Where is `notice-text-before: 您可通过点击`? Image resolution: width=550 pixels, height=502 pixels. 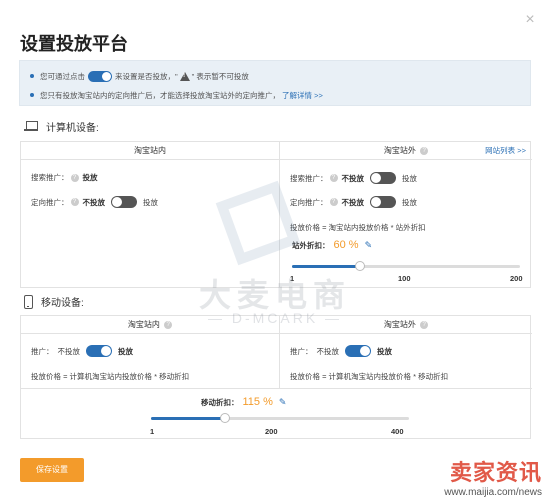 notice-text-before: 您可通过点击 is located at coordinates (62, 76).